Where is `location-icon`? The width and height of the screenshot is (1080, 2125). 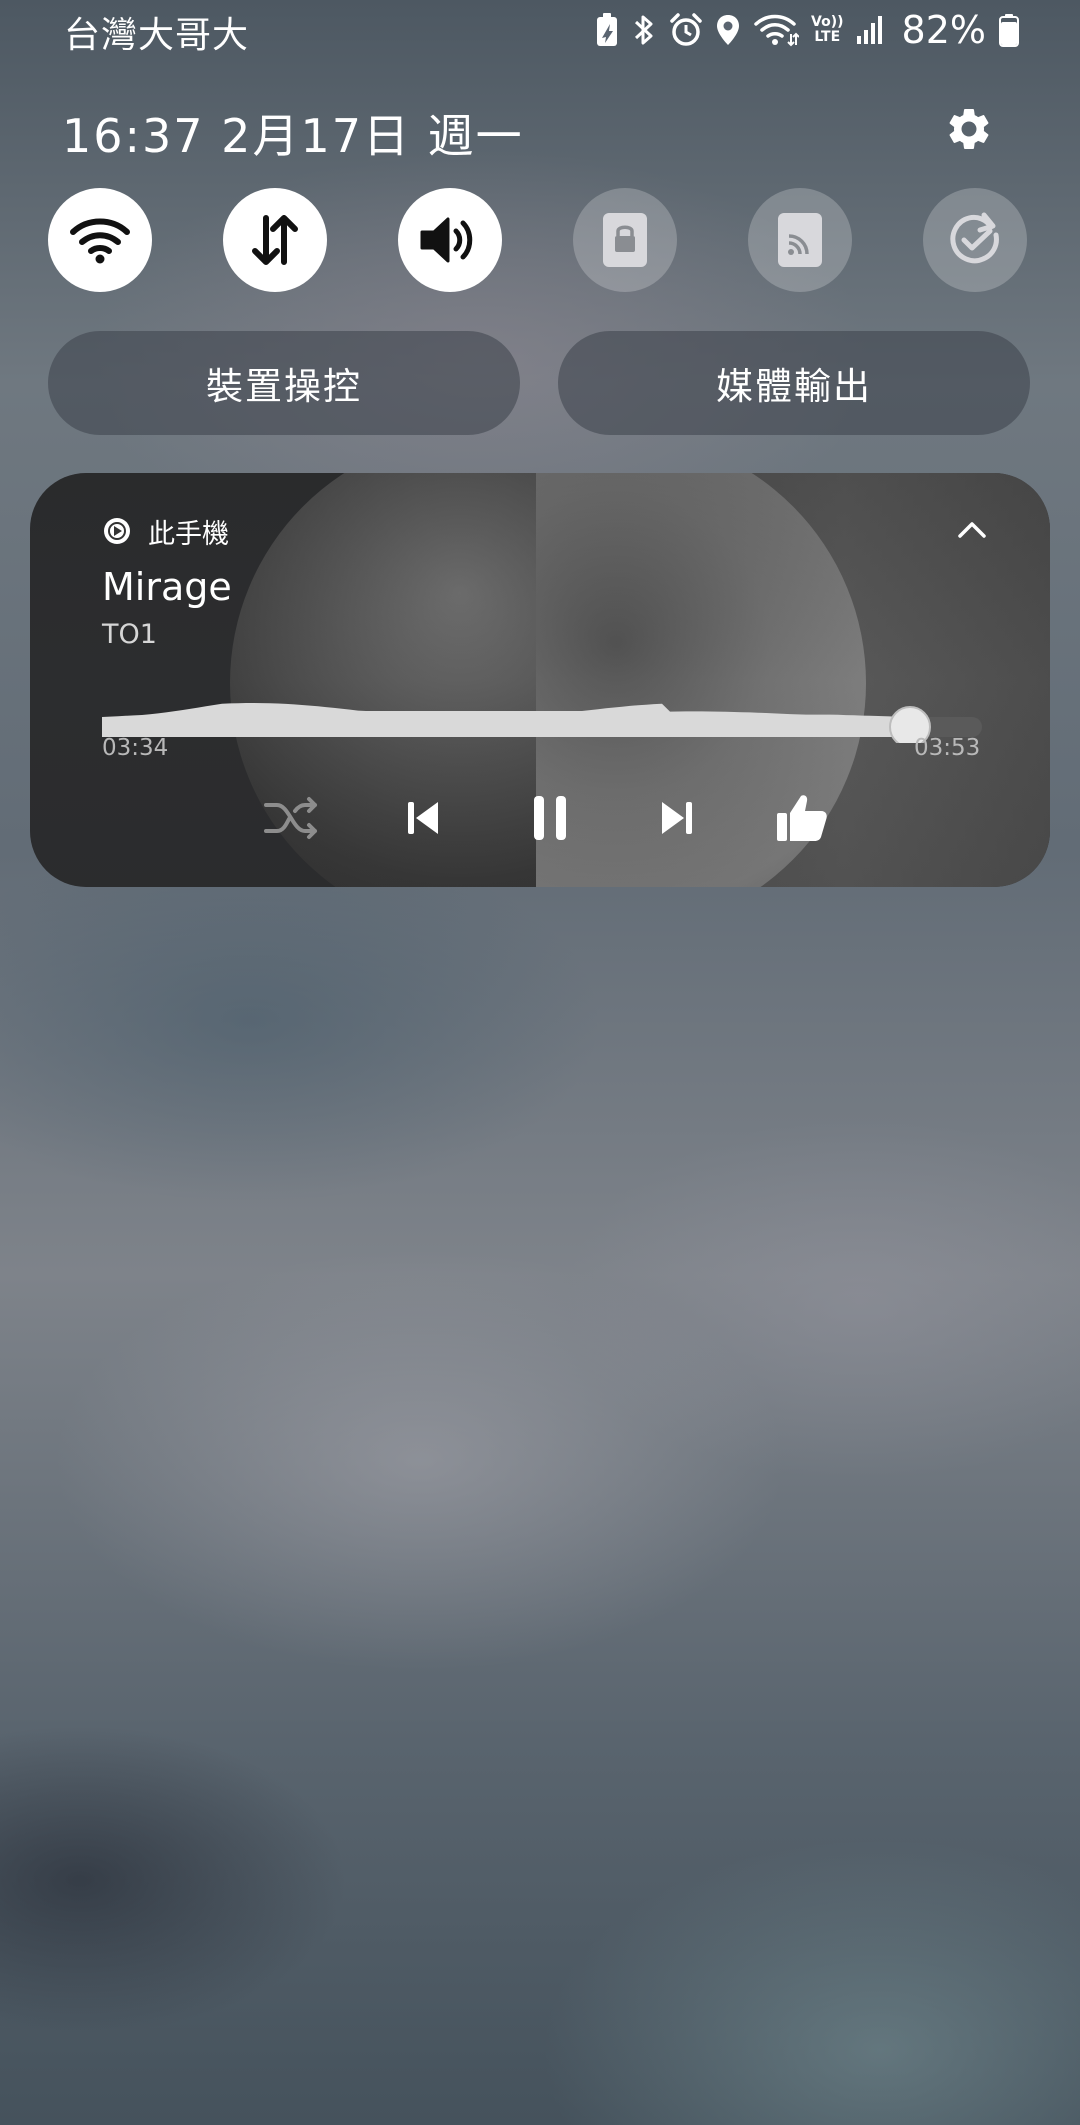 location-icon is located at coordinates (728, 30).